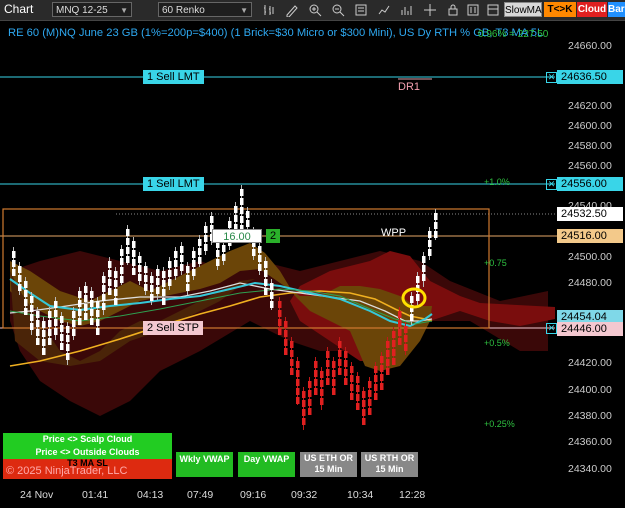 This screenshot has width=625, height=508. I want to click on price-label: 24500.00, so click(590, 257).